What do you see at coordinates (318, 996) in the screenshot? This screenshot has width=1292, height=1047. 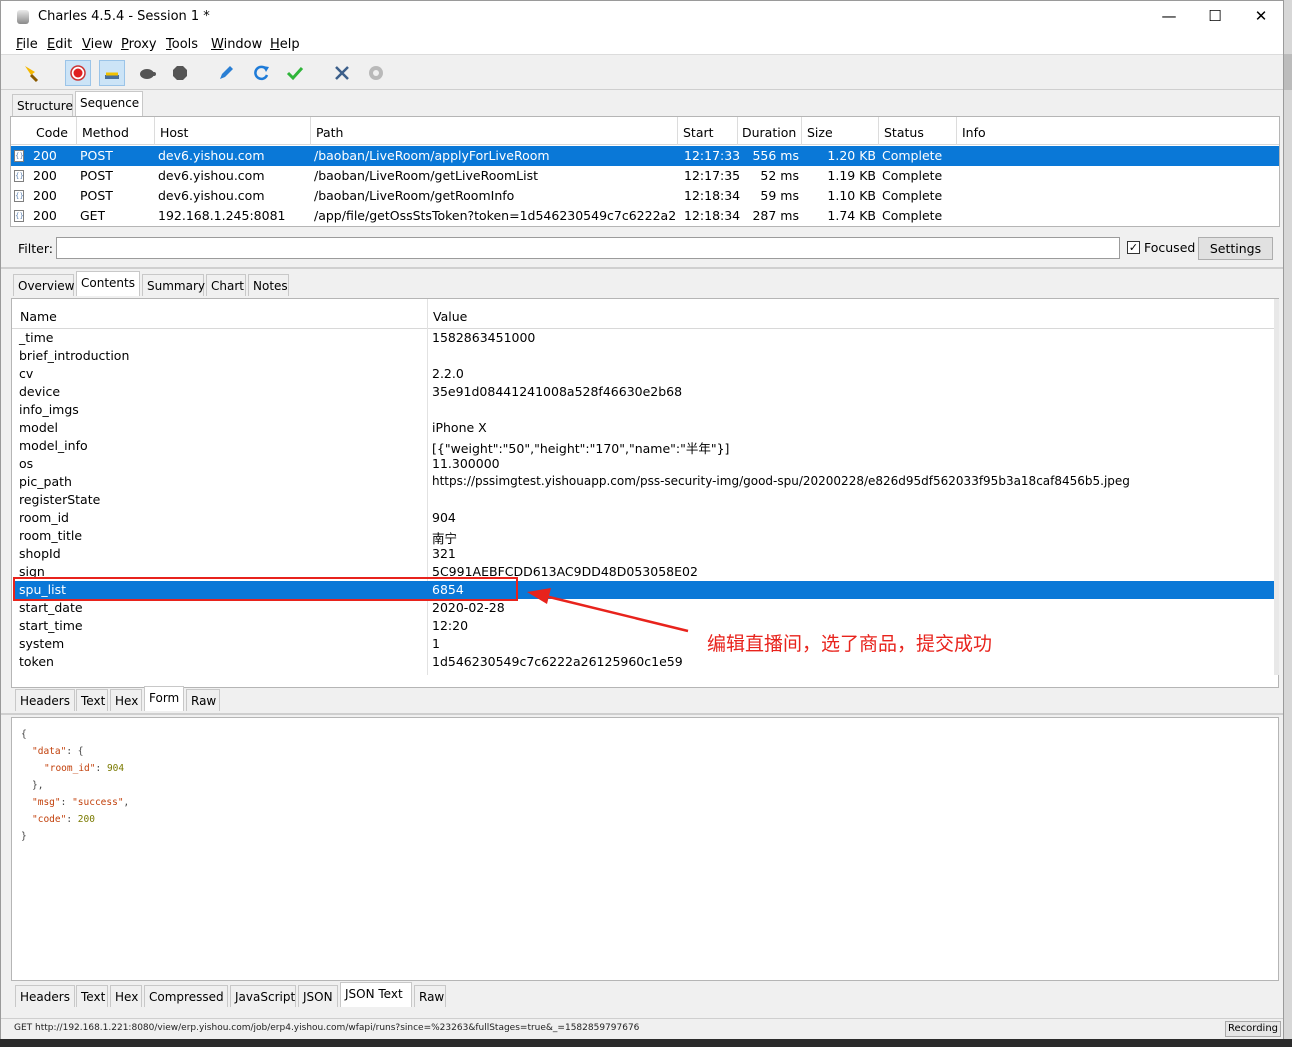 I see `tab-response-json: JSON` at bounding box center [318, 996].